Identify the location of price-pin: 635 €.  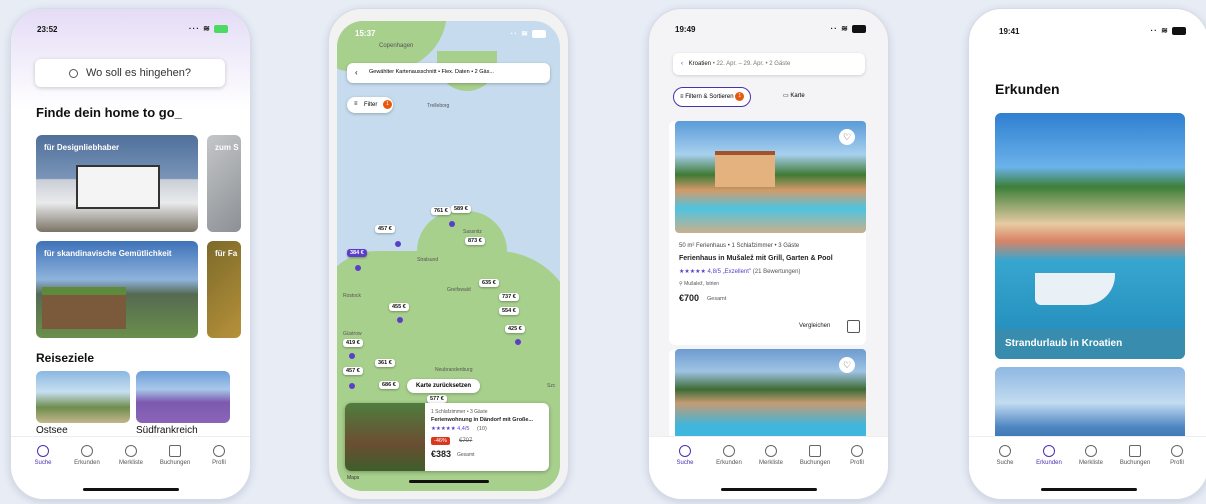
(489, 283).